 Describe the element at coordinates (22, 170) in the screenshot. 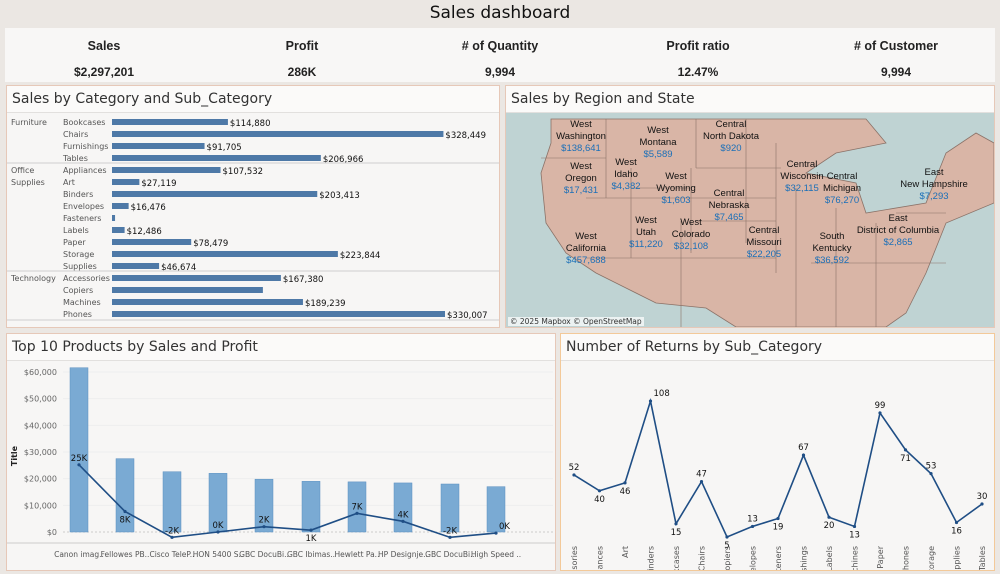

I see `category-label: Office` at that location.